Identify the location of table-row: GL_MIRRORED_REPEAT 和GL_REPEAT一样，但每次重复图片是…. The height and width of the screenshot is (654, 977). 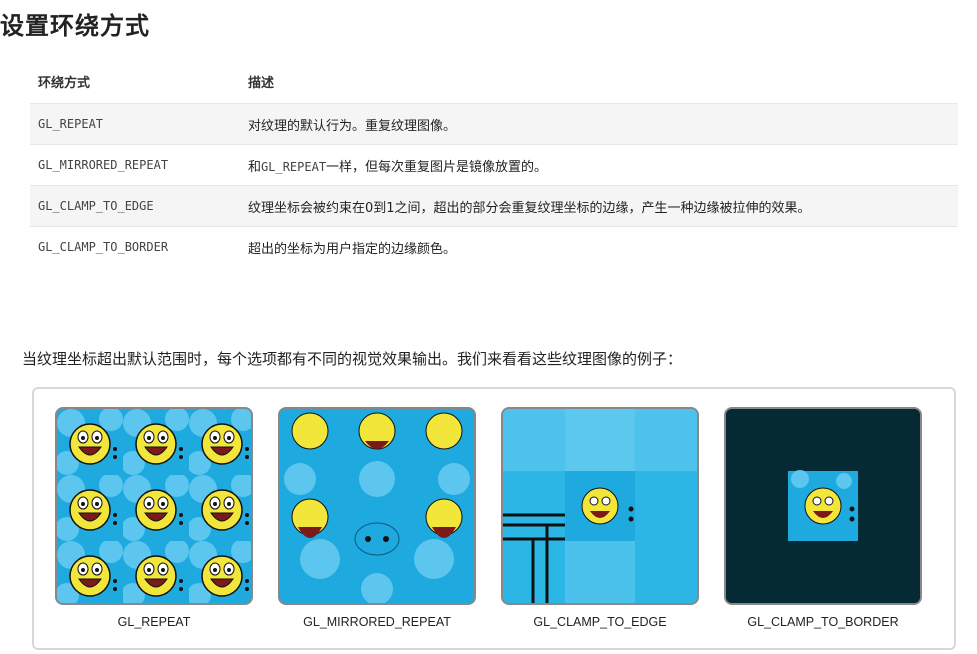
(494, 165).